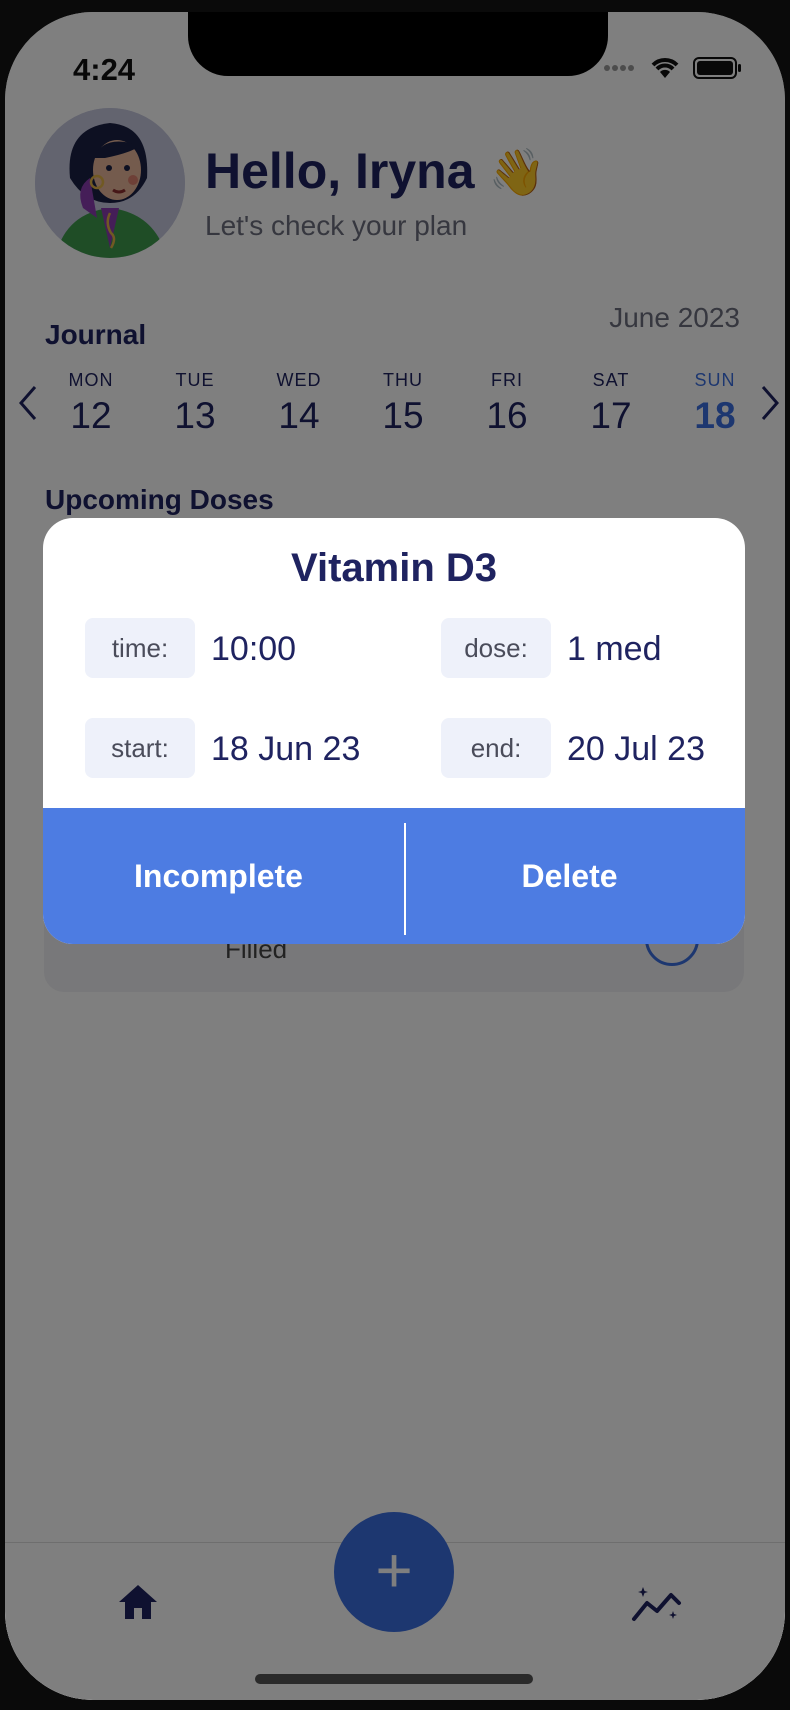 This screenshot has height=1710, width=790. Describe the element at coordinates (286, 749) in the screenshot. I see `start-value: 18 Jun 23` at that location.